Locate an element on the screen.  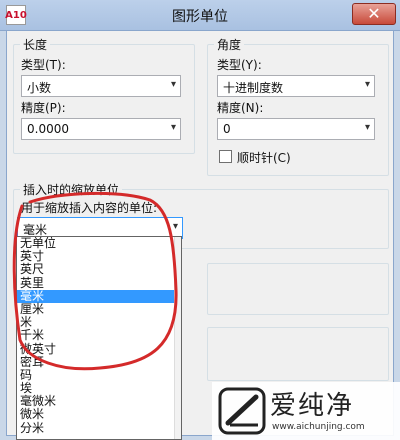
angle-type-label: 类型(Y): is located at coordinates (239, 65).